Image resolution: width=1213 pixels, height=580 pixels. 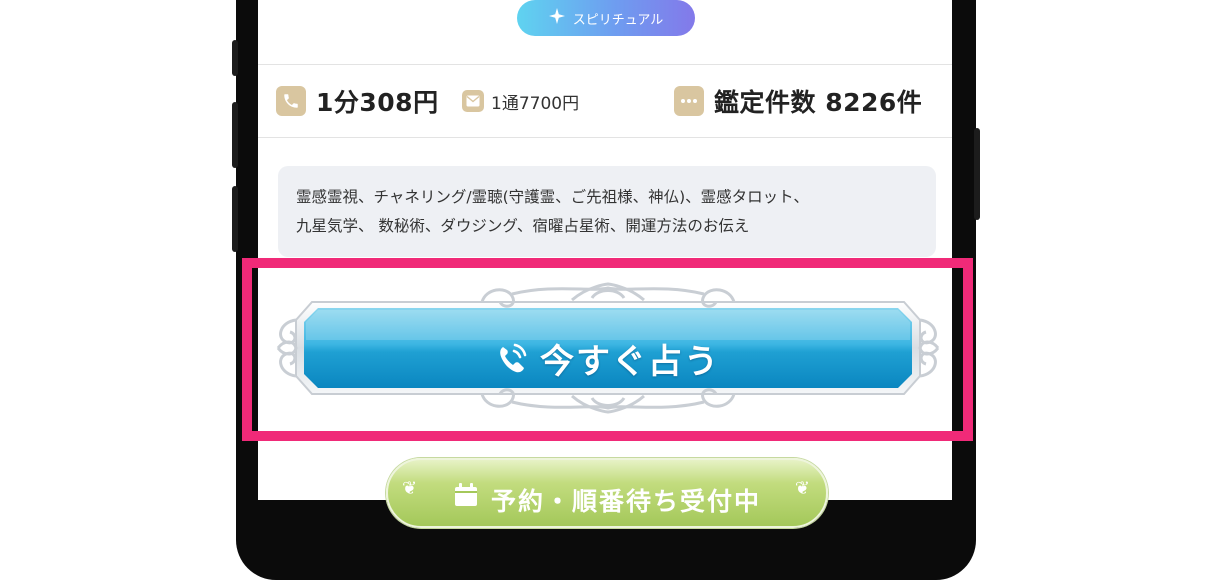 What do you see at coordinates (689, 101) in the screenshot?
I see `chat-bubble-icon` at bounding box center [689, 101].